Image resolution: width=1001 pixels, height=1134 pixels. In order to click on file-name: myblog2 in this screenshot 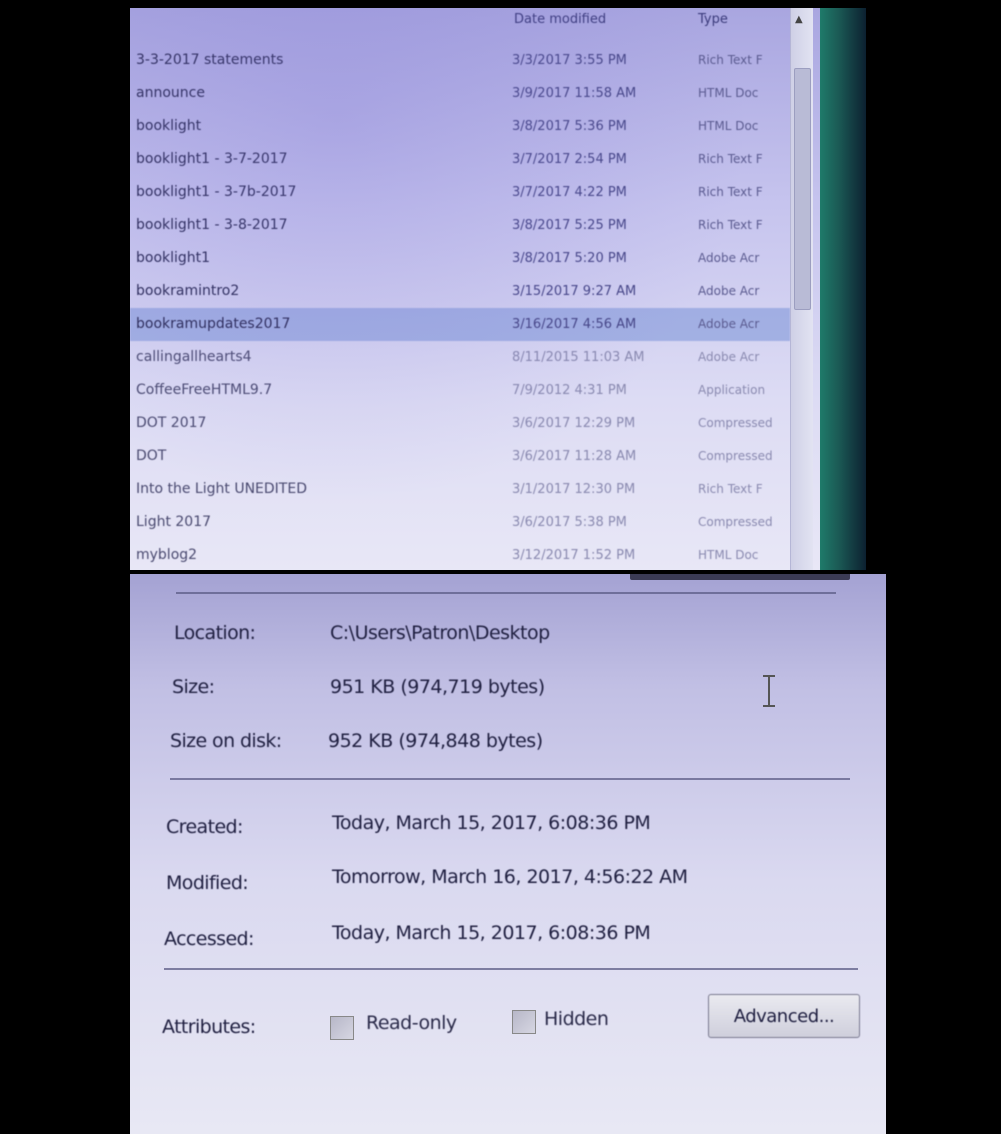, I will do `click(167, 555)`.